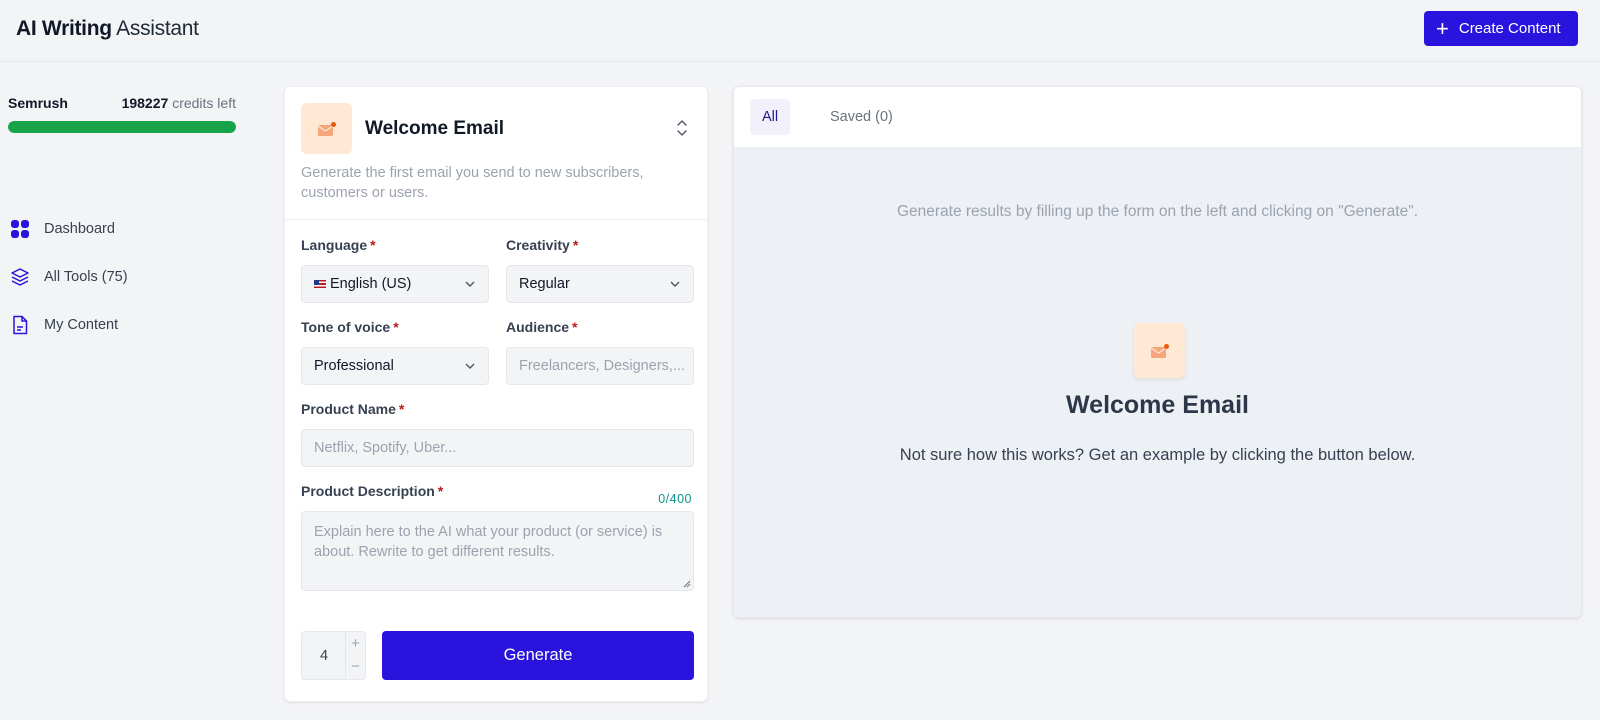 The height and width of the screenshot is (720, 1600). What do you see at coordinates (157, 28) in the screenshot?
I see `app-title-light: Assistant` at bounding box center [157, 28].